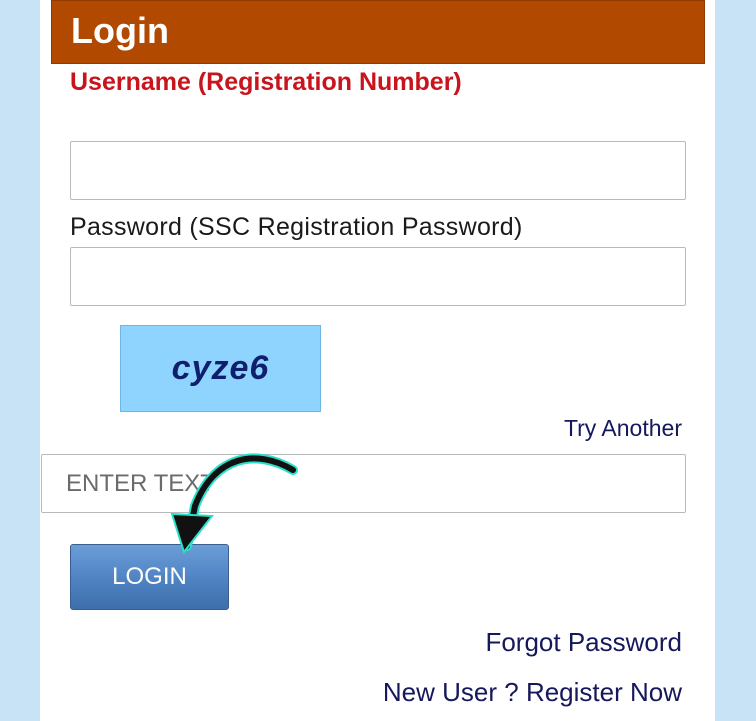  What do you see at coordinates (378, 32) in the screenshot?
I see `login-header: Login` at bounding box center [378, 32].